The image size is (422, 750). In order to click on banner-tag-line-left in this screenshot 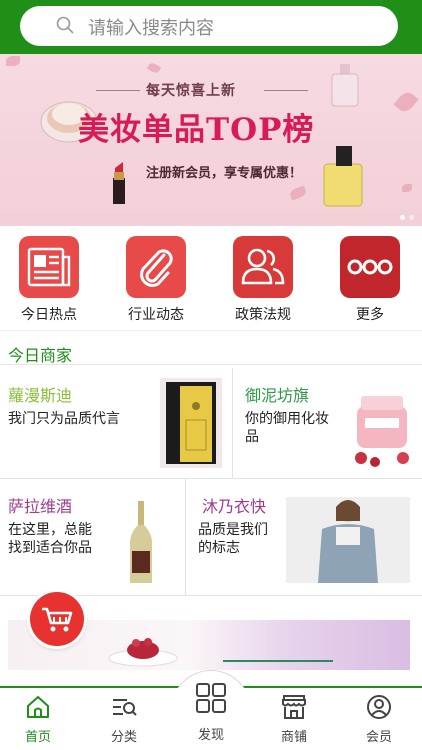, I will do `click(118, 90)`.